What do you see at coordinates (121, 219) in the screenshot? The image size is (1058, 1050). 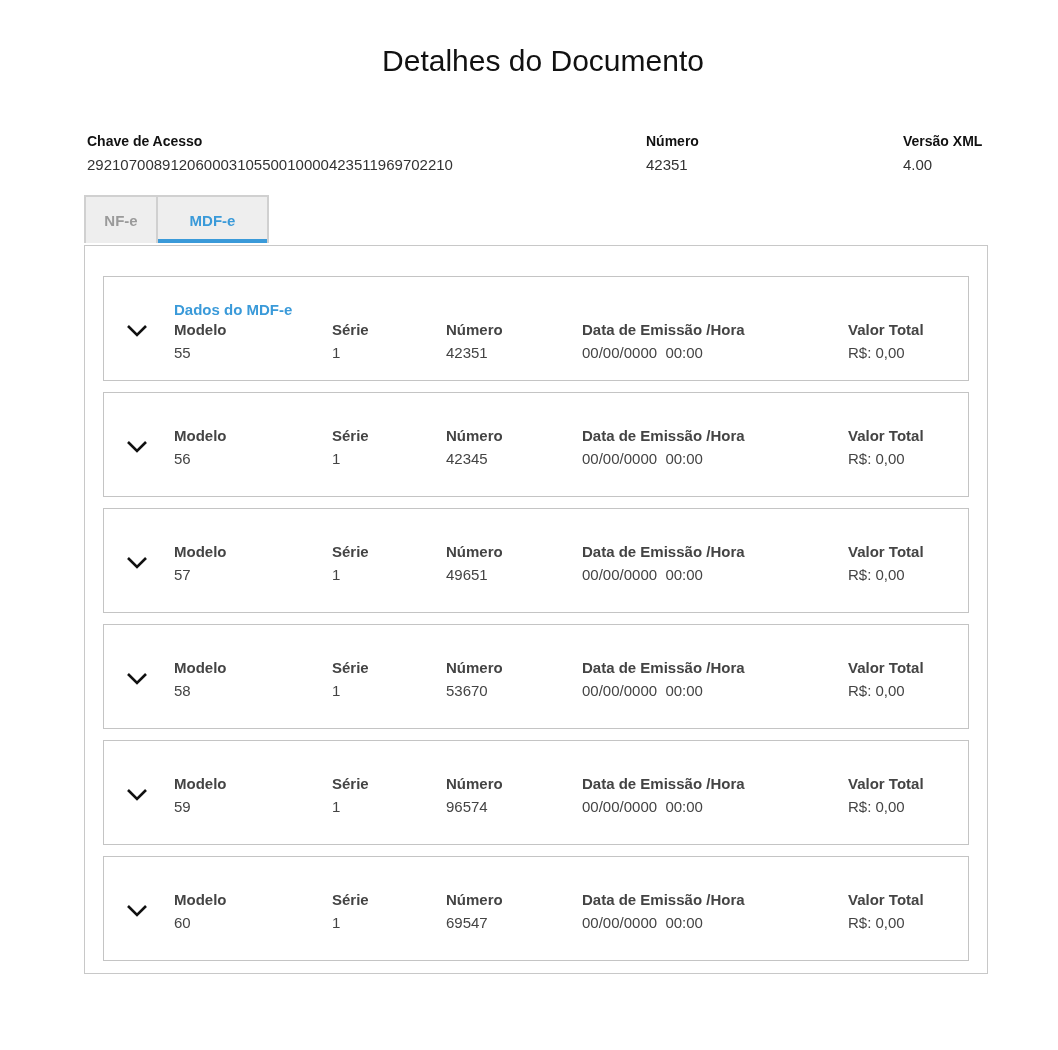 I see `tab: NF-e` at bounding box center [121, 219].